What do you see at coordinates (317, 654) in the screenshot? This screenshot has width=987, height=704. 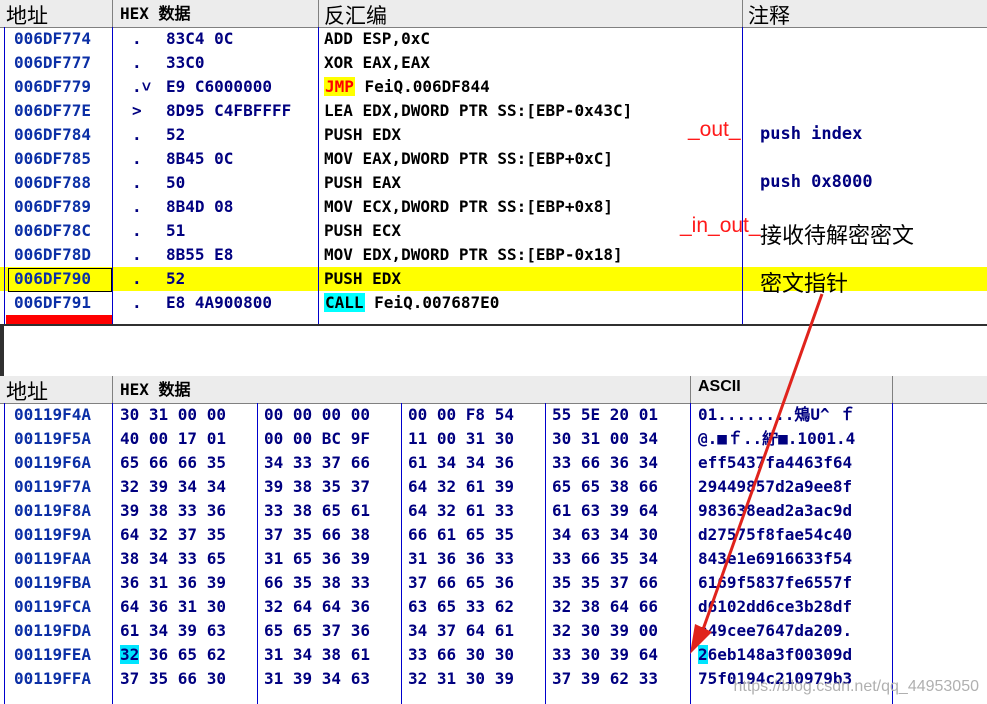 I see `dump-hex-group: 31 34 38 61` at bounding box center [317, 654].